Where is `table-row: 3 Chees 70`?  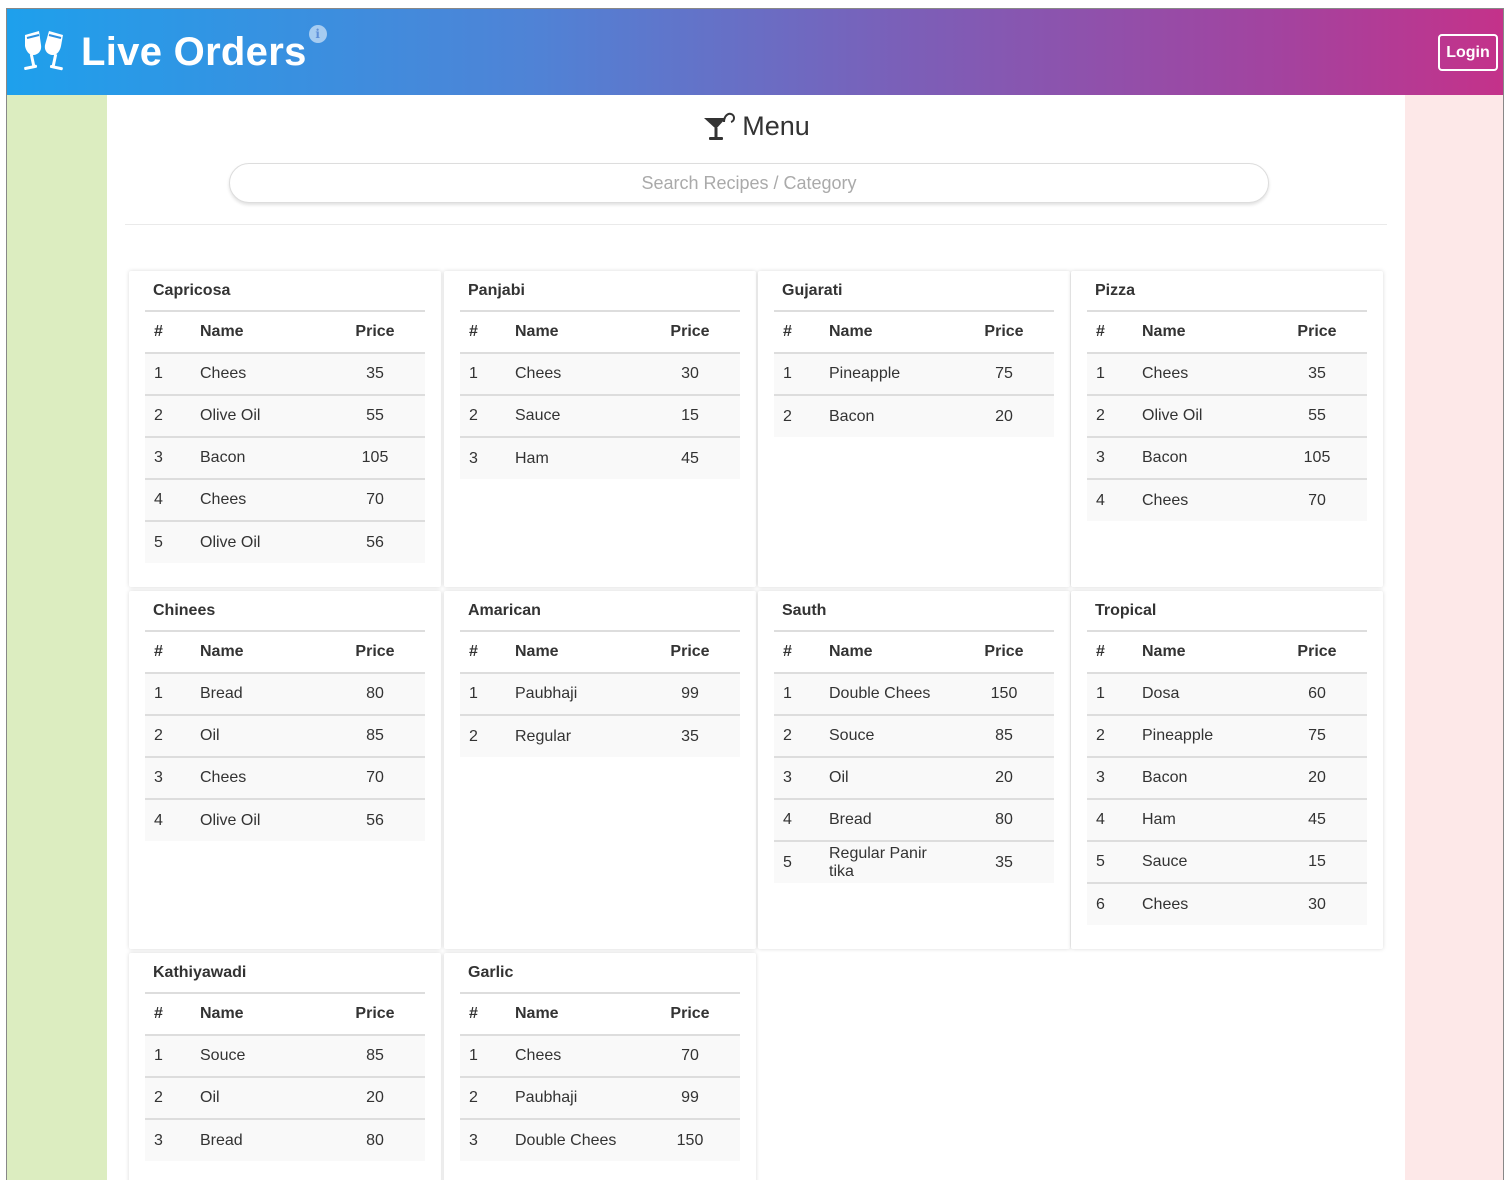
table-row: 3 Chees 70 is located at coordinates (285, 778).